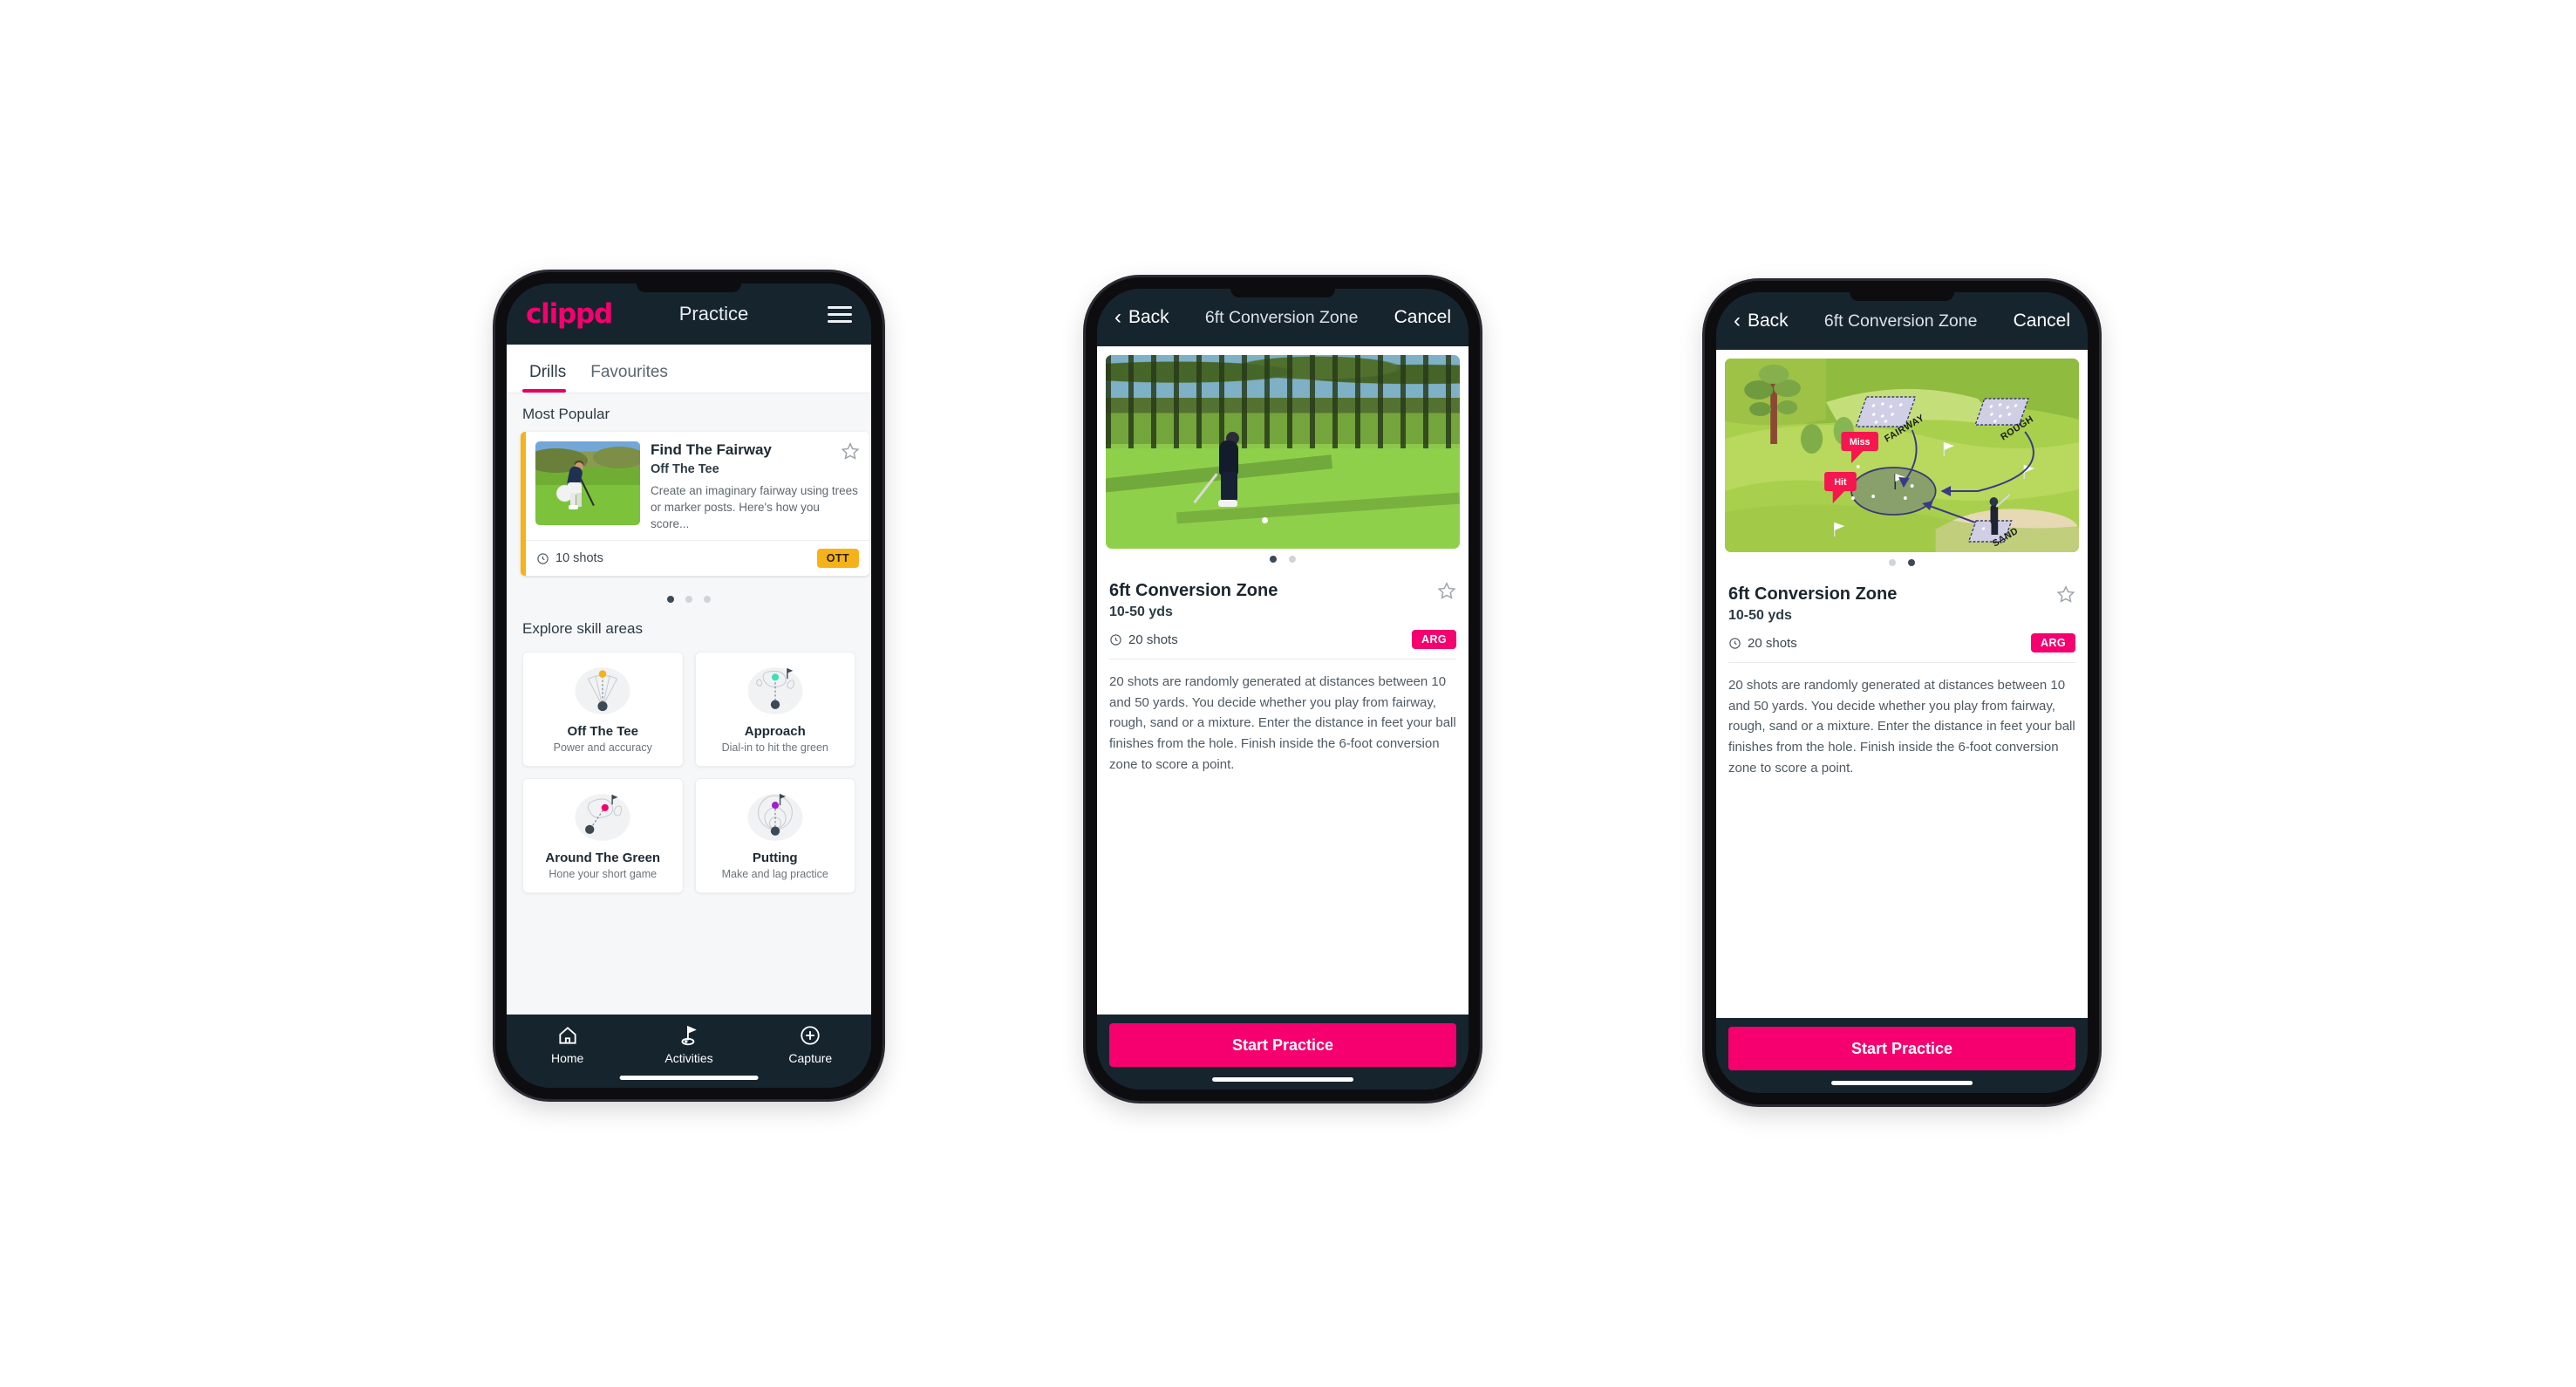 The width and height of the screenshot is (2576, 1387). I want to click on plus-circle-icon, so click(811, 1036).